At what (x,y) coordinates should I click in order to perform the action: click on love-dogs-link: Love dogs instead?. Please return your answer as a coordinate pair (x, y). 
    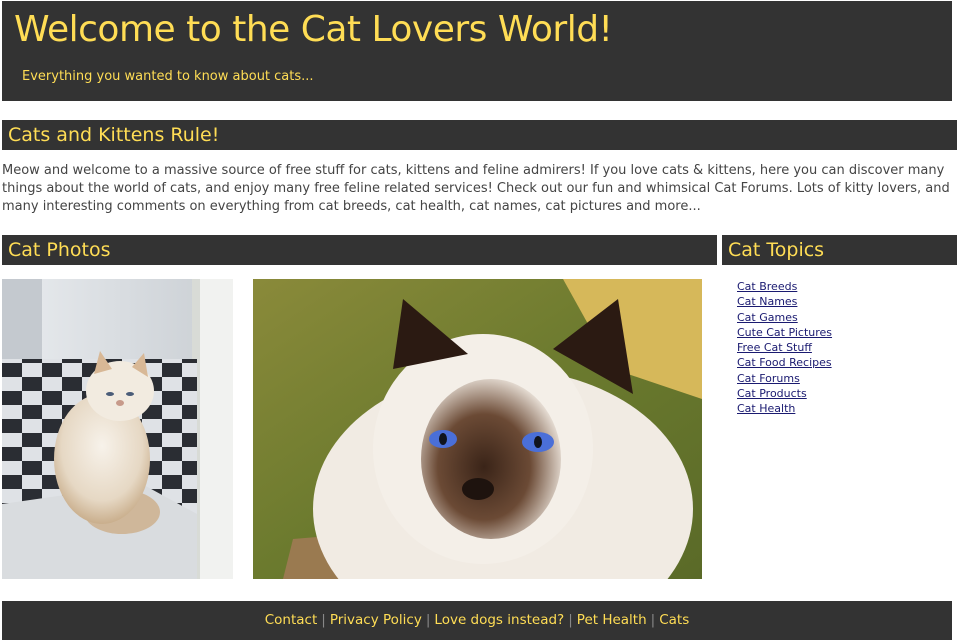
    Looking at the image, I should click on (499, 620).